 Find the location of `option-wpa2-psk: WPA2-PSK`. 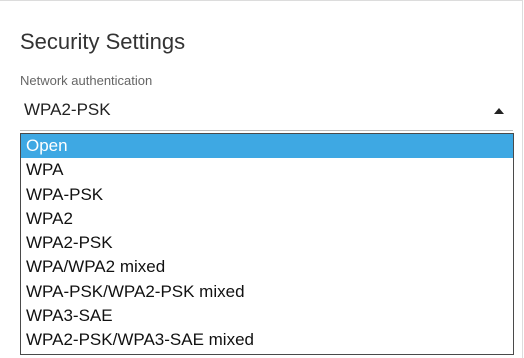

option-wpa2-psk: WPA2-PSK is located at coordinates (267, 243).